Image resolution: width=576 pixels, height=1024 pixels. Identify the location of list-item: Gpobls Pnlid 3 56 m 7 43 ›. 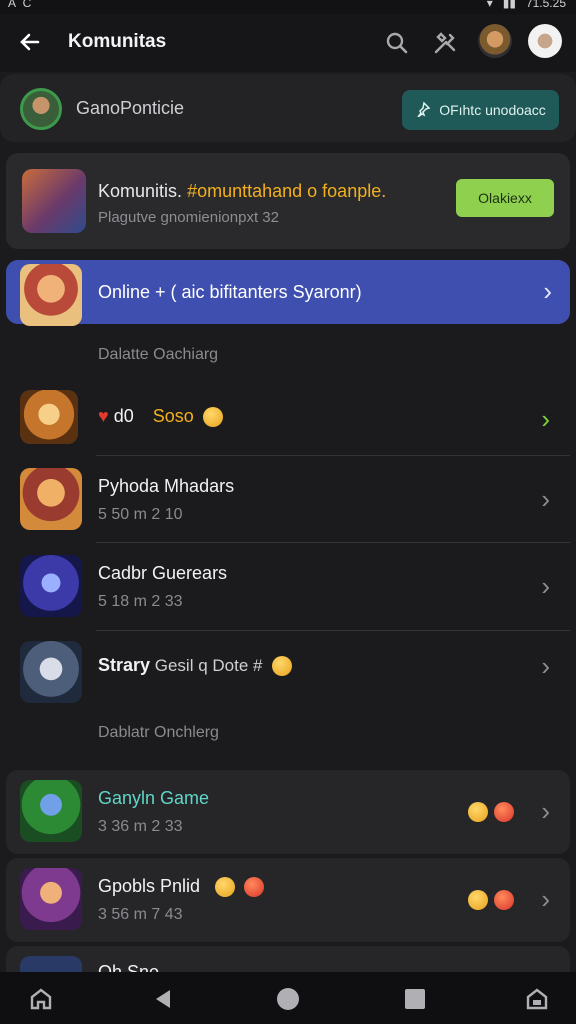
(288, 900).